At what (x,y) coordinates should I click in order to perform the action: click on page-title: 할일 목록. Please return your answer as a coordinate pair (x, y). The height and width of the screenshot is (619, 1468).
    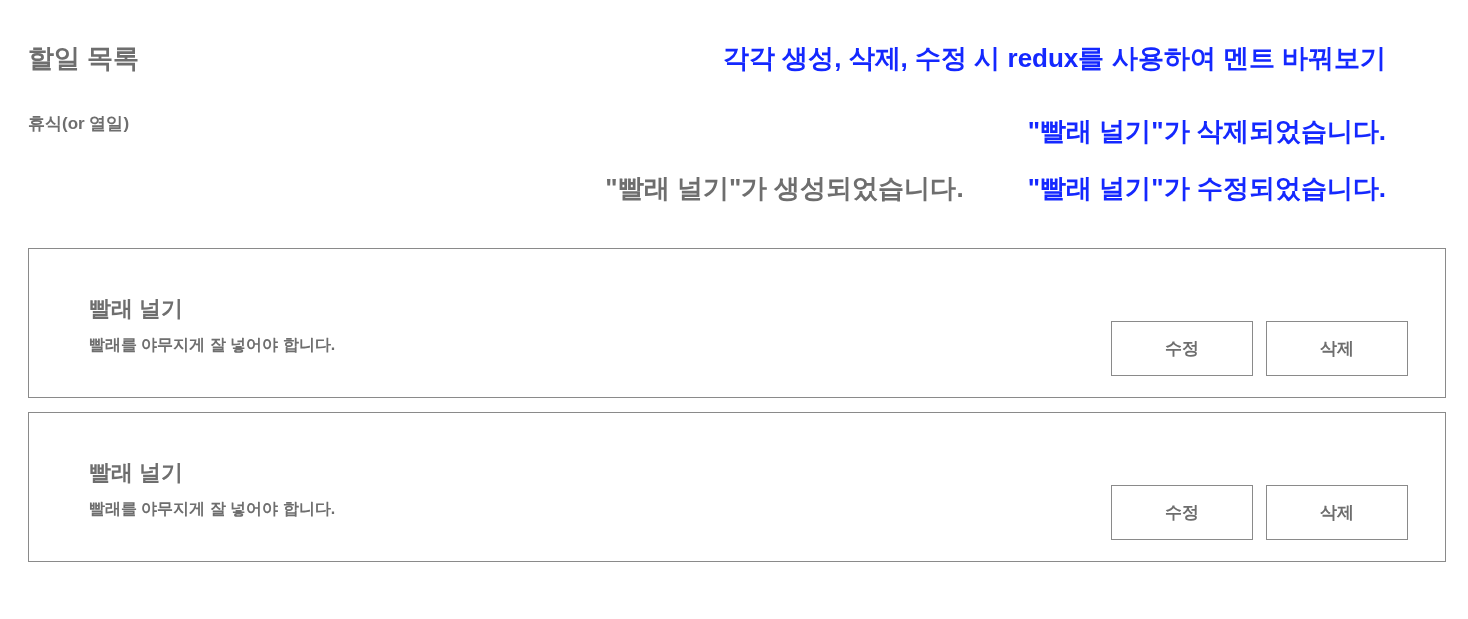
    Looking at the image, I should click on (84, 58).